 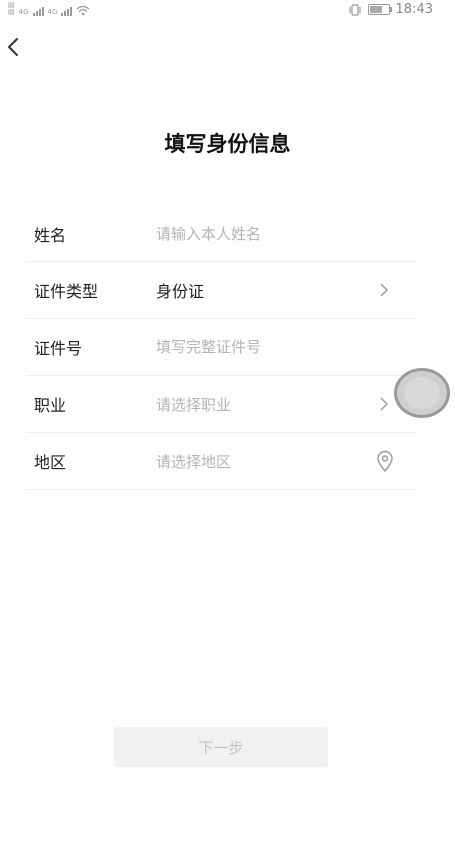 I want to click on status-time: 18:43, so click(x=414, y=9).